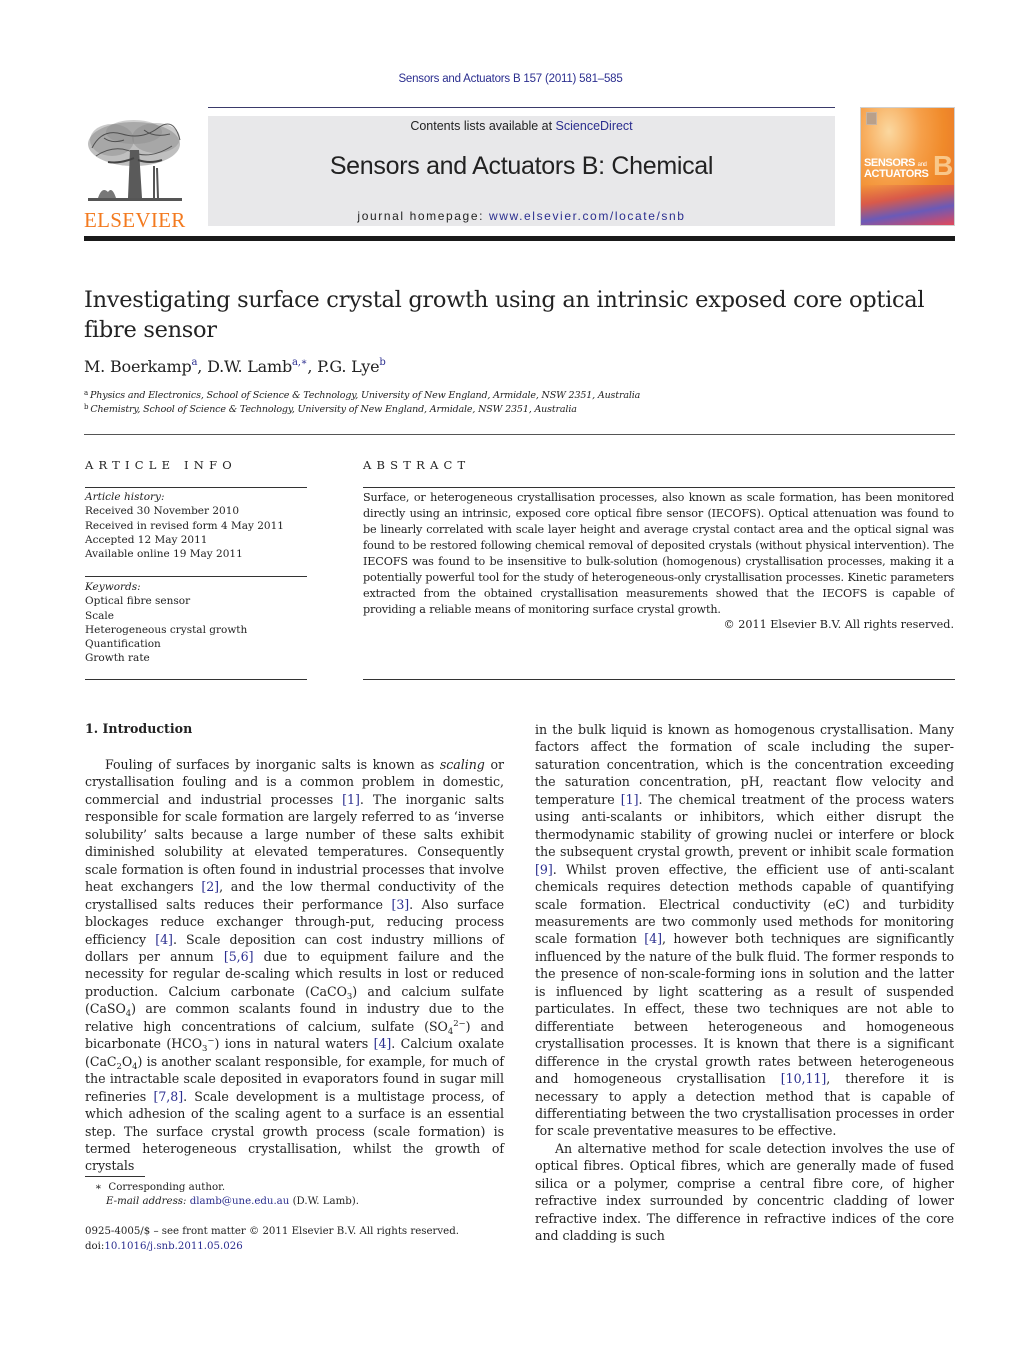  Describe the element at coordinates (400, 904) in the screenshot. I see `citation-link: [3]` at that location.